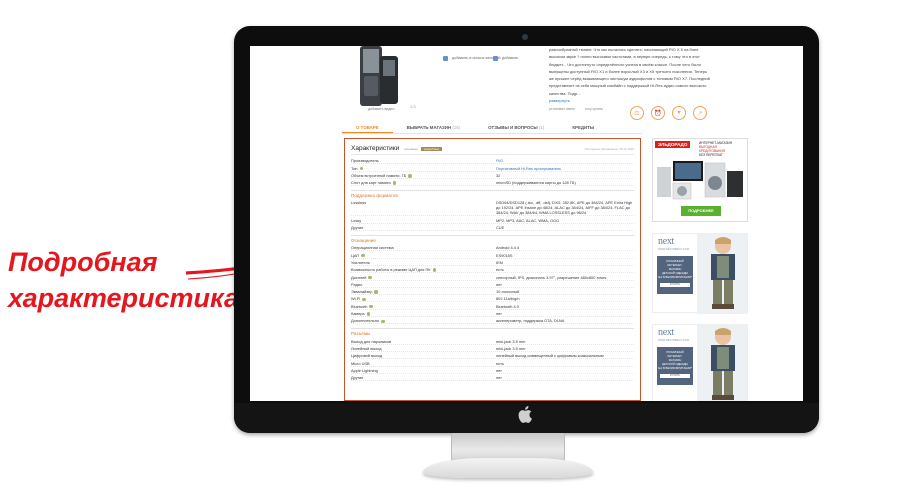  Describe the element at coordinates (381, 109) in the screenshot. I see `add-video-link: добавить видео` at that location.